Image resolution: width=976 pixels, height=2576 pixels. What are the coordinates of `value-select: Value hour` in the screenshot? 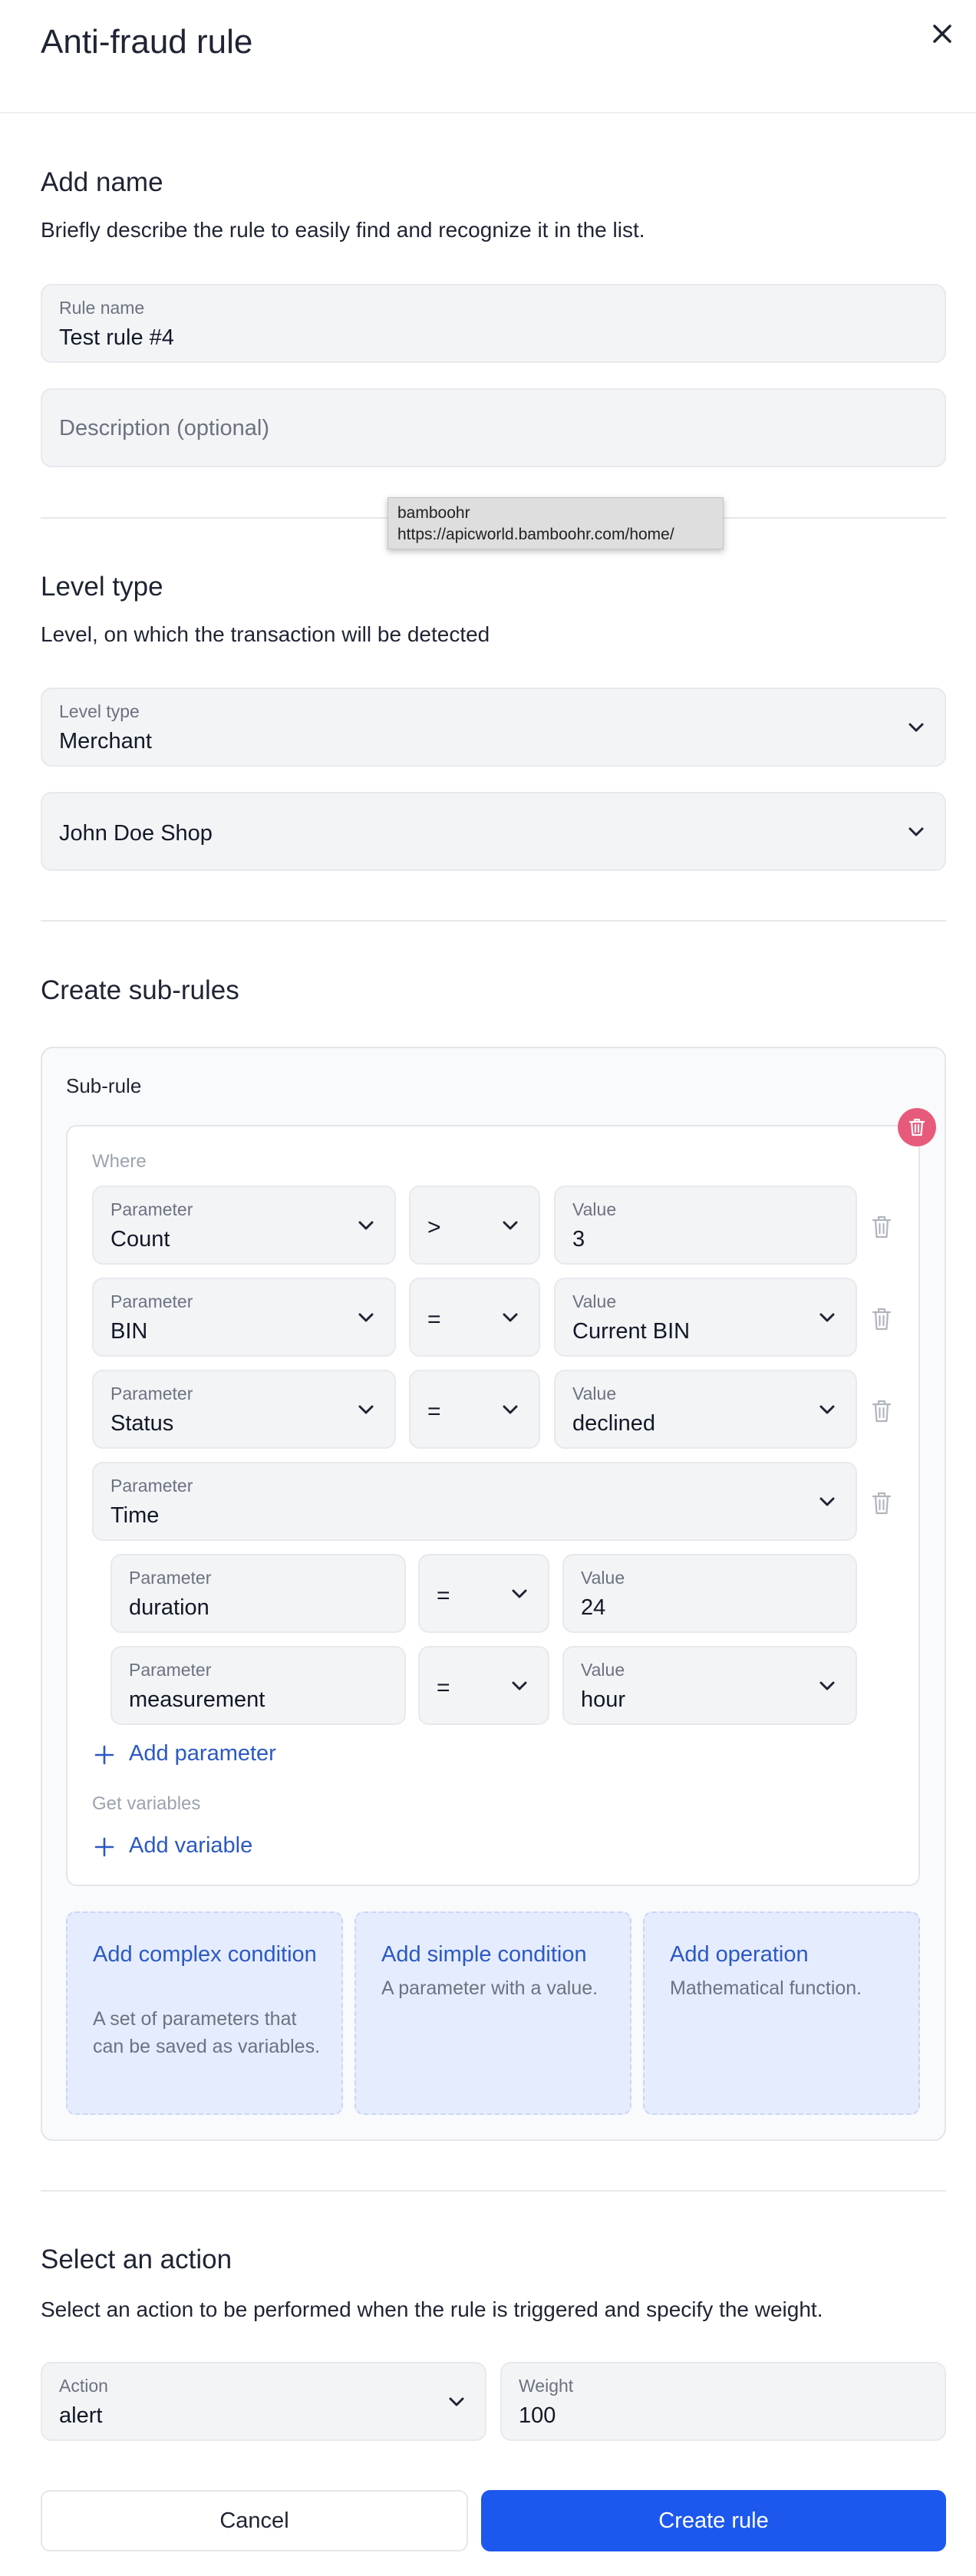 It's located at (709, 1686).